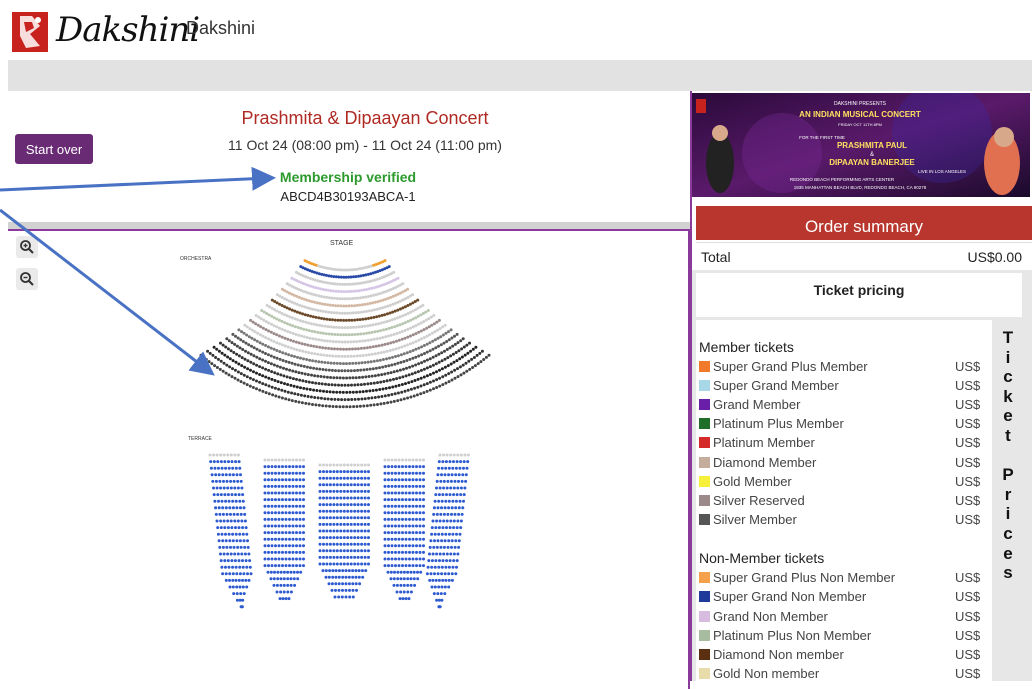  Describe the element at coordinates (128, 30) in the screenshot. I see `logo-wordmark: Dakshini` at that location.